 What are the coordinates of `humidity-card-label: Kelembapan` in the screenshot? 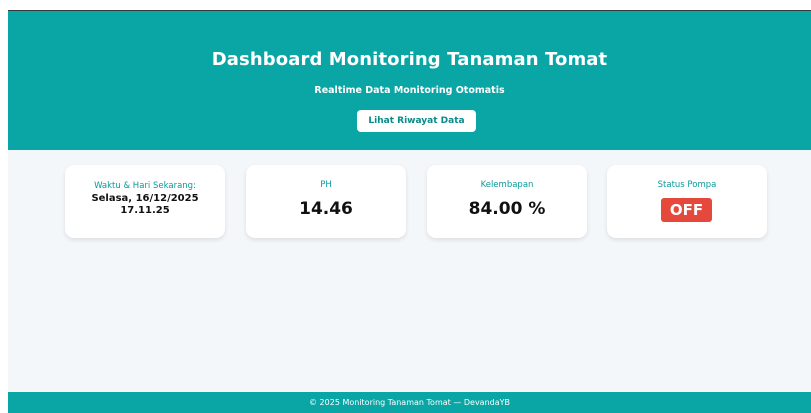 It's located at (507, 185).